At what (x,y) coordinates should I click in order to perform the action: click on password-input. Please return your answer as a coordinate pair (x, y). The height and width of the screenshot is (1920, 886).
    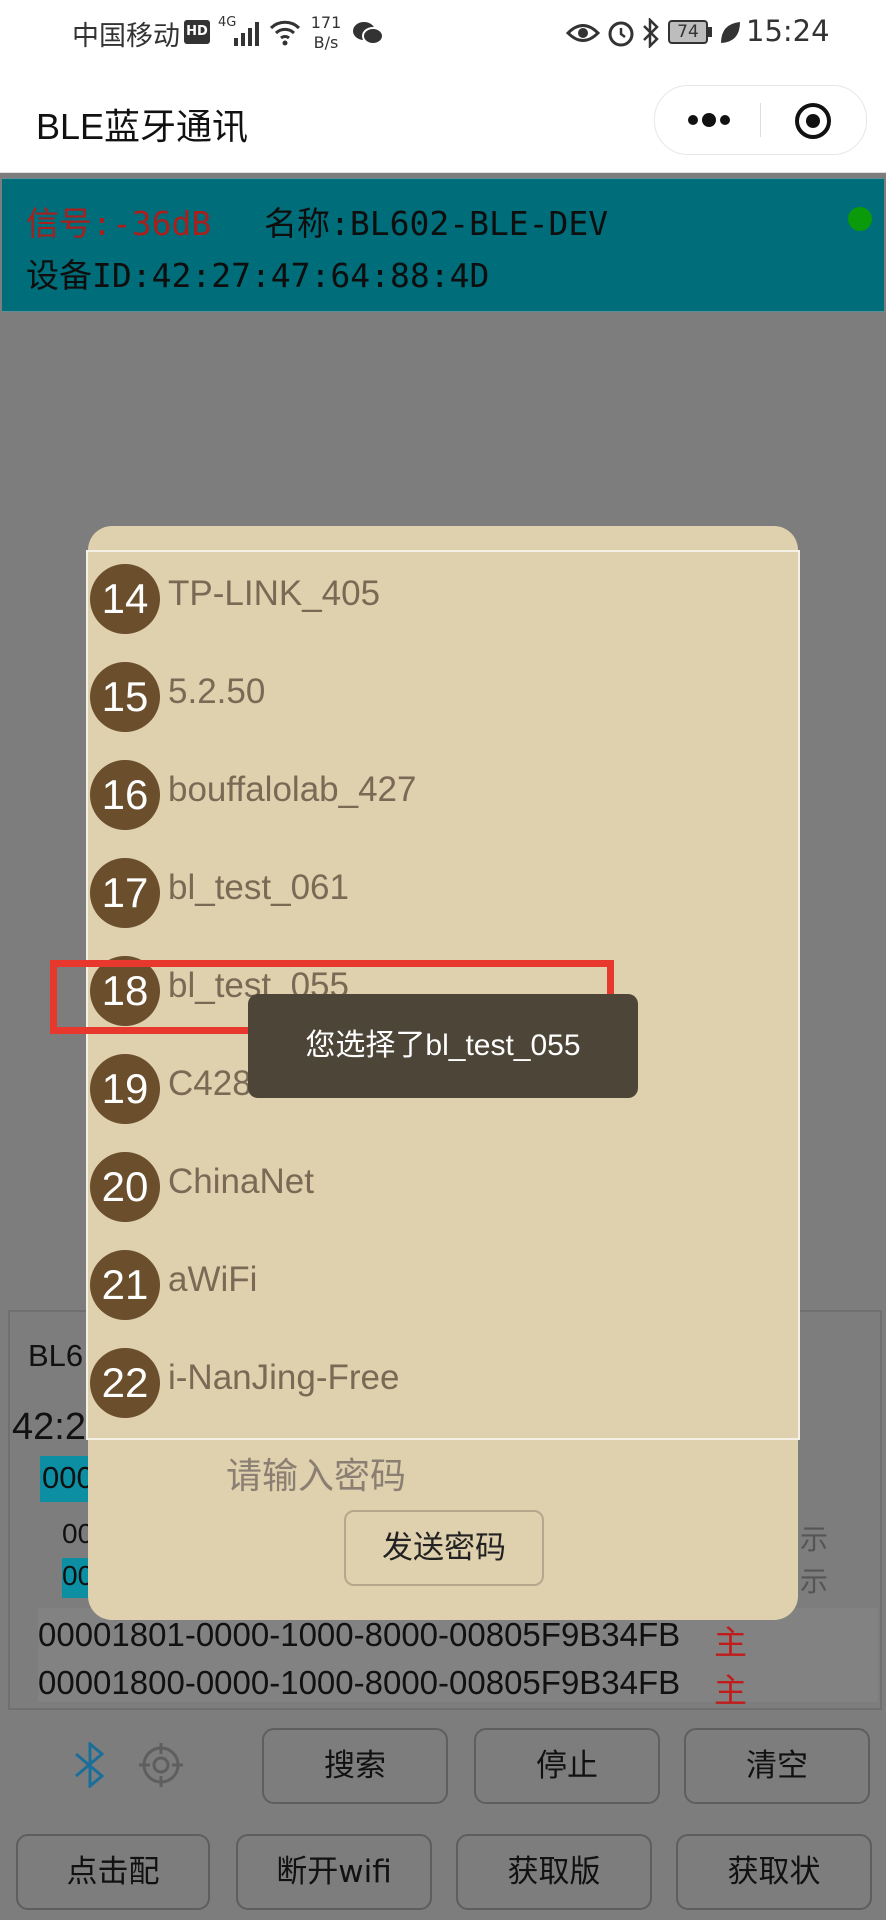
    Looking at the image, I should click on (486, 1476).